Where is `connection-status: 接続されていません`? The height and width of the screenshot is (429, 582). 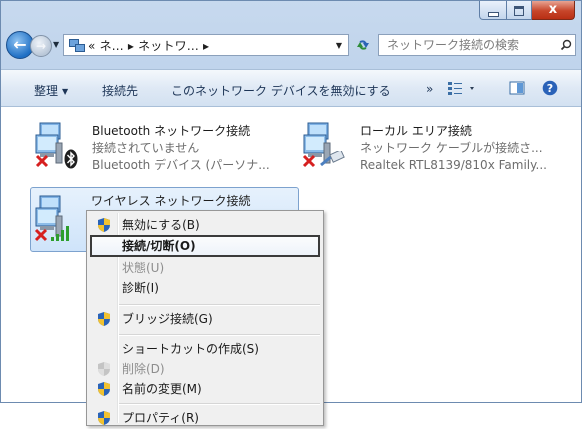 connection-status: 接続されていません is located at coordinates (146, 148).